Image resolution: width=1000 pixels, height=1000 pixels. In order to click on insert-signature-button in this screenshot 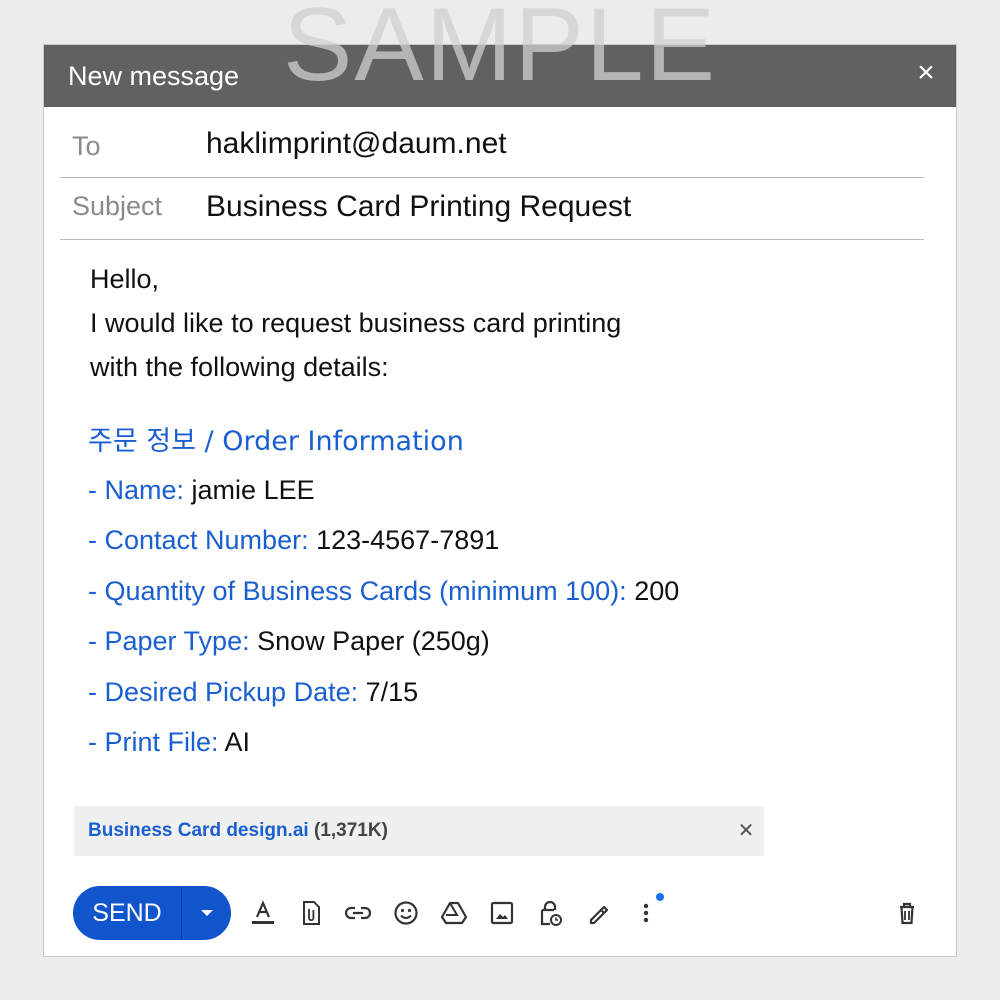, I will do `click(598, 913)`.